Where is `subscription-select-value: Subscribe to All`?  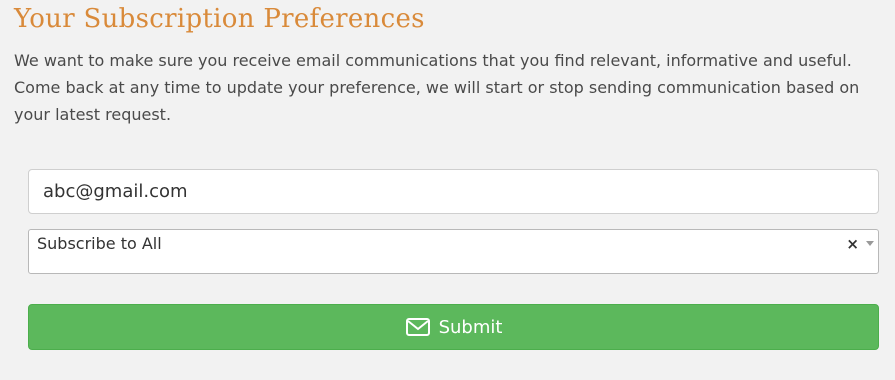 subscription-select-value: Subscribe to All is located at coordinates (99, 243).